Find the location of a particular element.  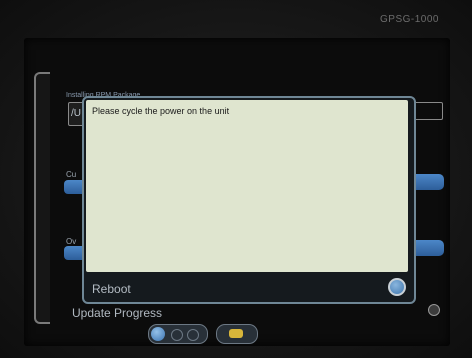

background-progress-bar-left is located at coordinates (74, 187).